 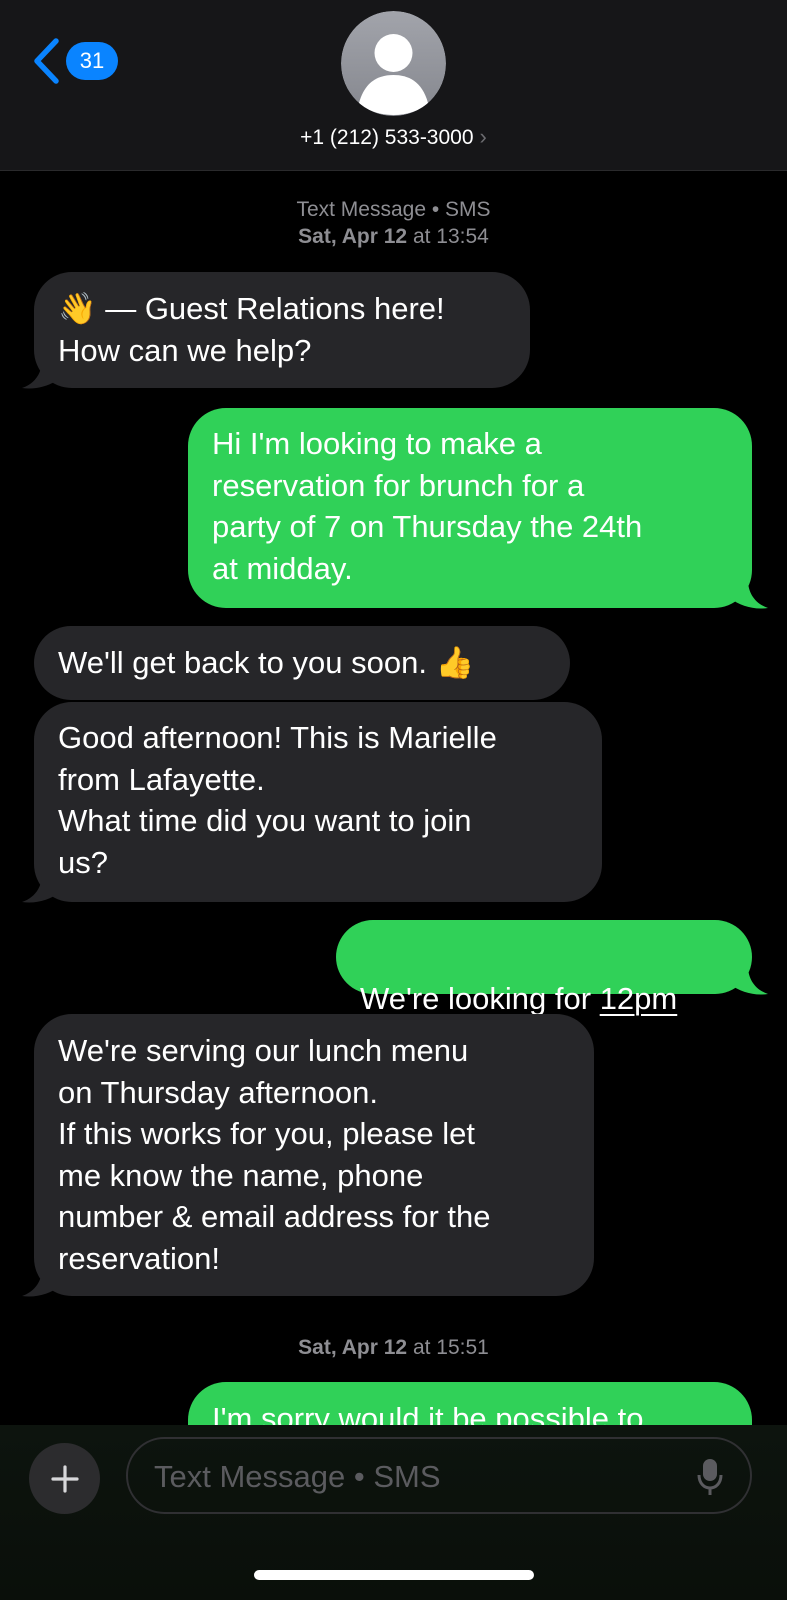 I want to click on plus-icon, so click(x=64, y=1478).